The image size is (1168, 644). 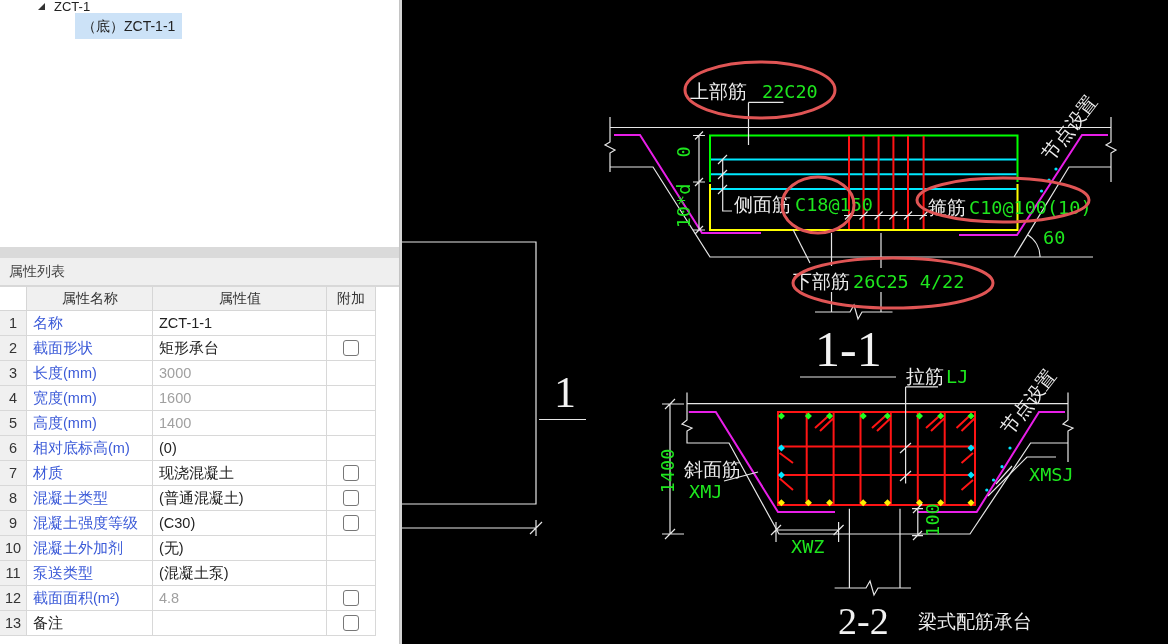 What do you see at coordinates (90, 299) in the screenshot?
I see `column-header: 属性名称` at bounding box center [90, 299].